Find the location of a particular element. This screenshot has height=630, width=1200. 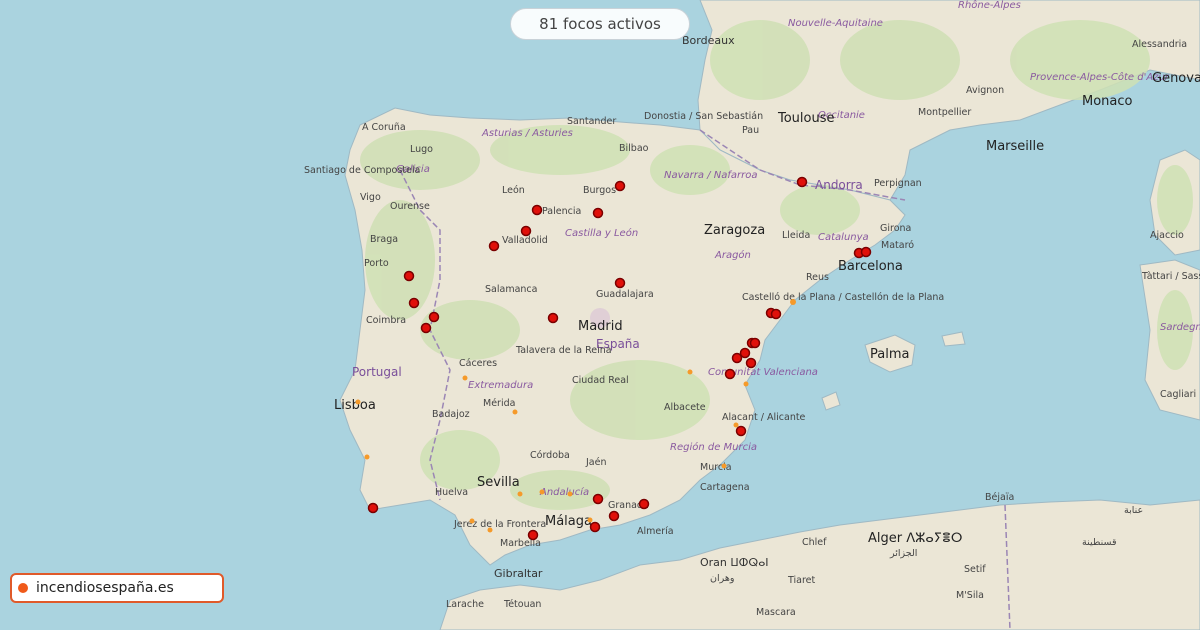

svg-text: عنابة is located at coordinates (1133, 510).